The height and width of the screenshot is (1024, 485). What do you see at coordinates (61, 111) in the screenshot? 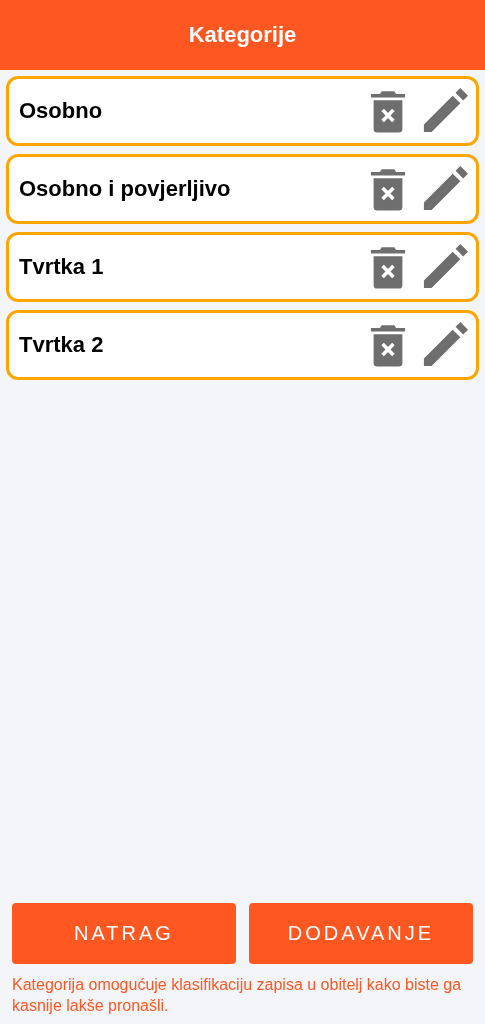
I see `category-name: Osobno` at bounding box center [61, 111].